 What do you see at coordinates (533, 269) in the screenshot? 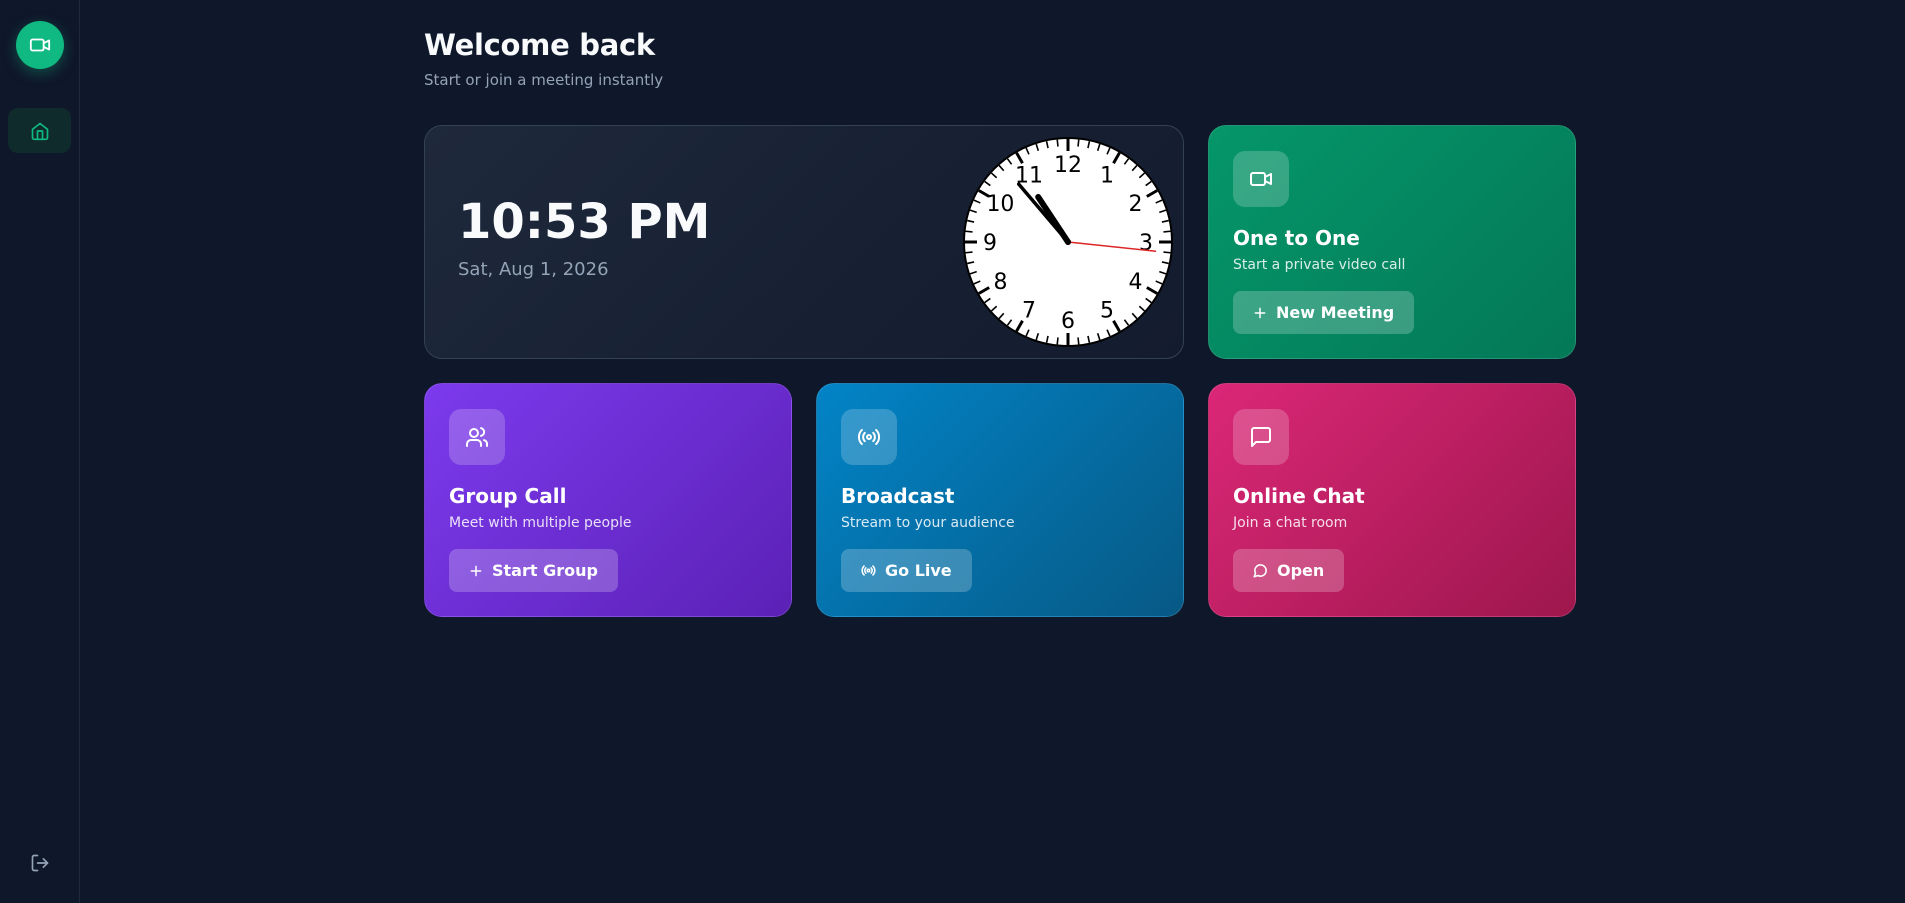
I see `current-date: Sat, Aug 1, 2026` at bounding box center [533, 269].